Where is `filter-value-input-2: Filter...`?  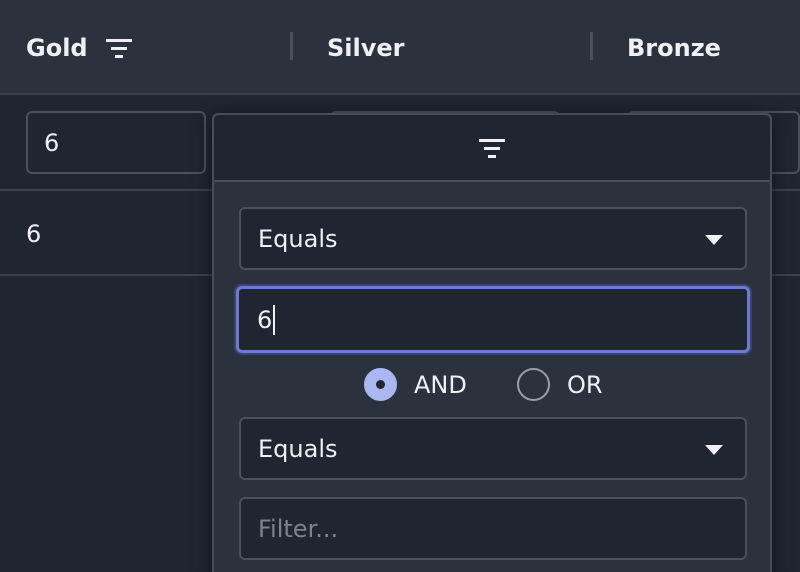
filter-value-input-2: Filter... is located at coordinates (493, 528).